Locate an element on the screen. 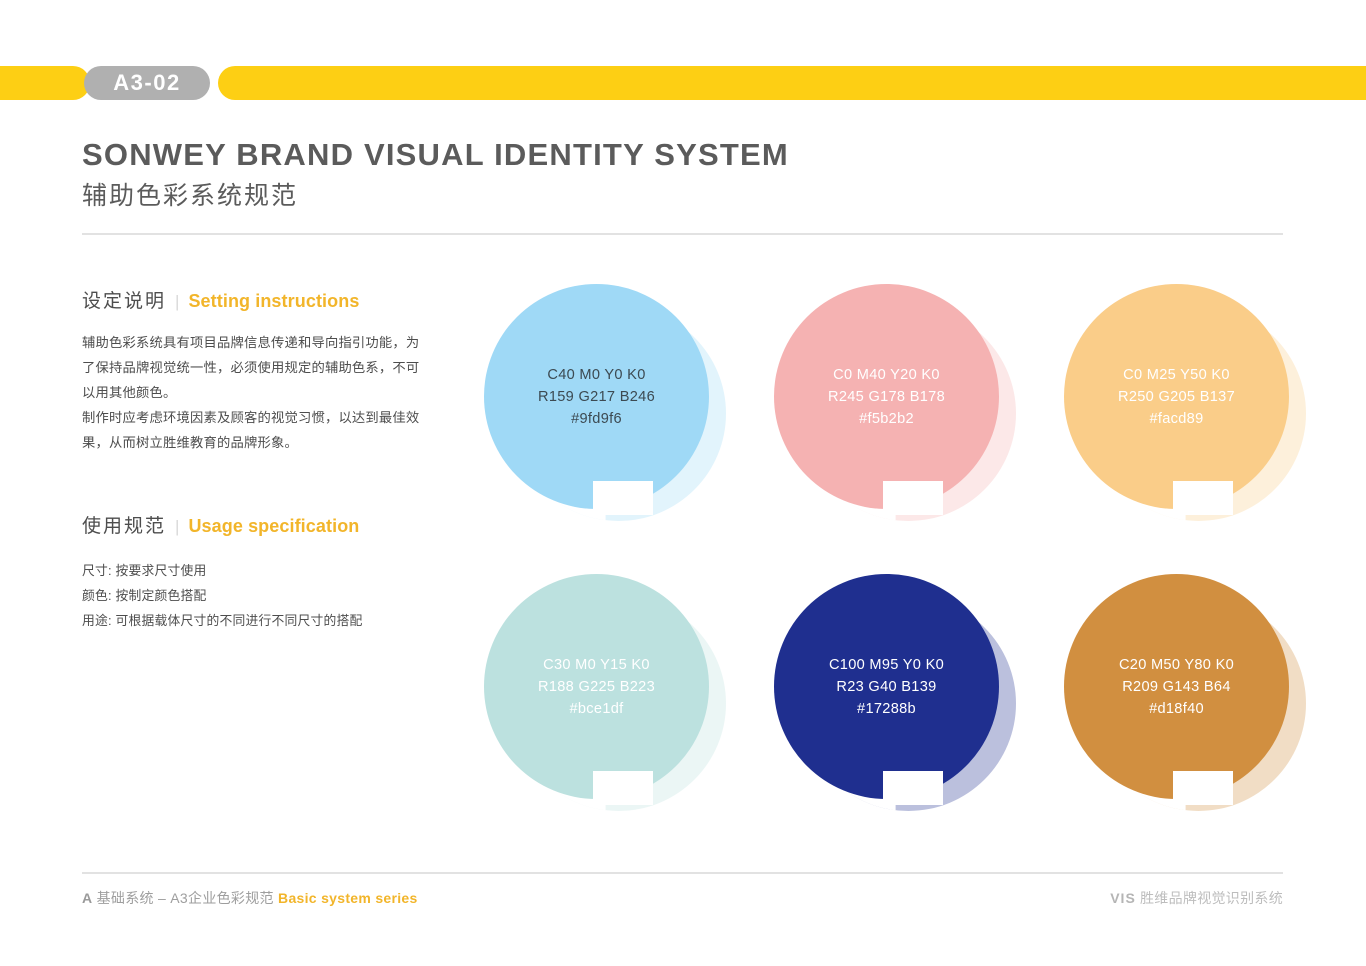  swatch-cmyk-value: C100 M95 Y0 K0 is located at coordinates (886, 664).